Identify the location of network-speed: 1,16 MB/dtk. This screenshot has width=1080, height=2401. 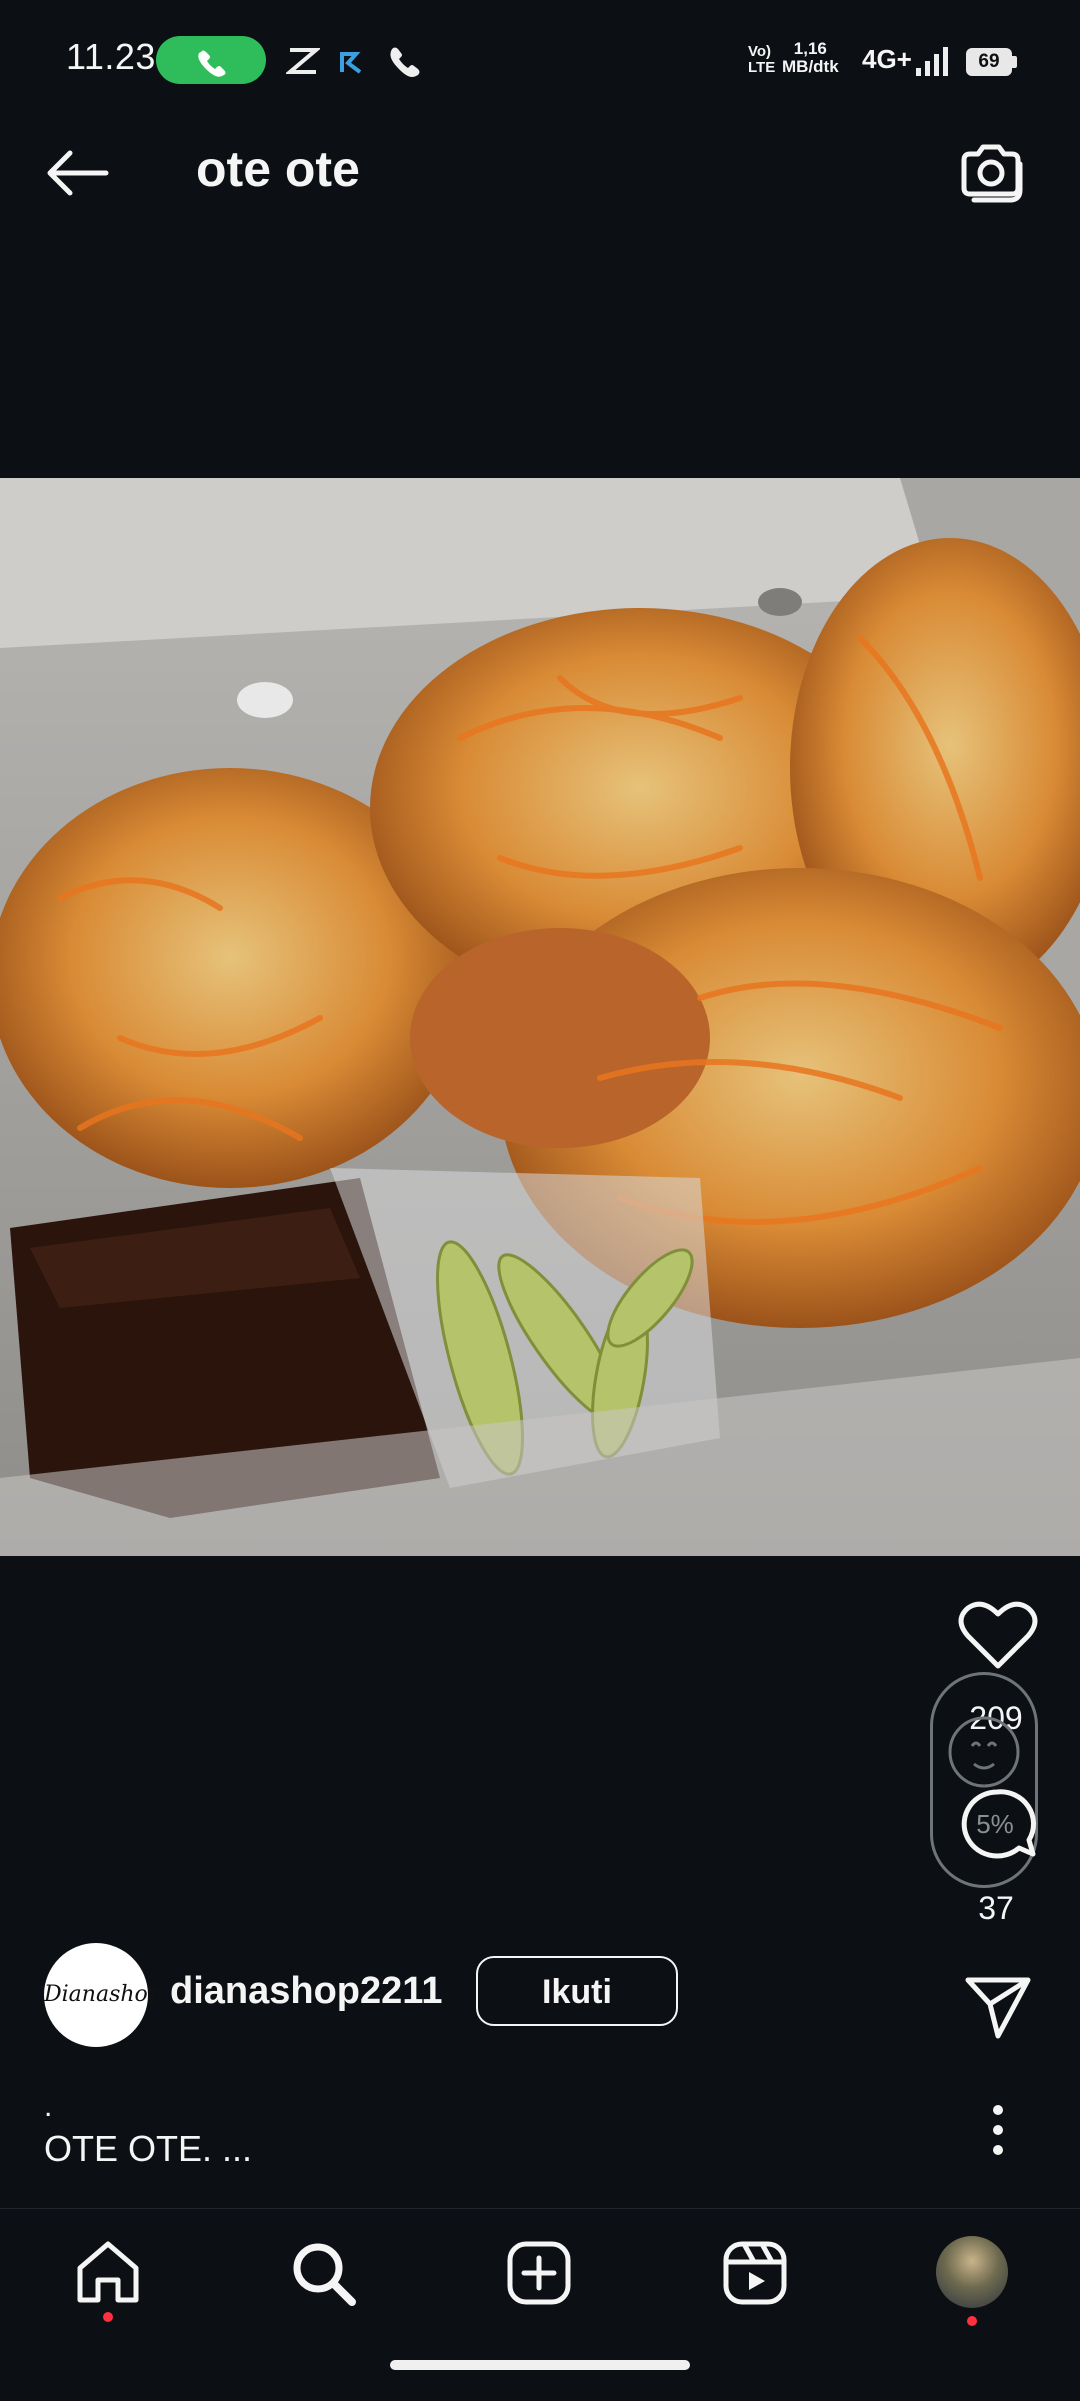
(810, 58).